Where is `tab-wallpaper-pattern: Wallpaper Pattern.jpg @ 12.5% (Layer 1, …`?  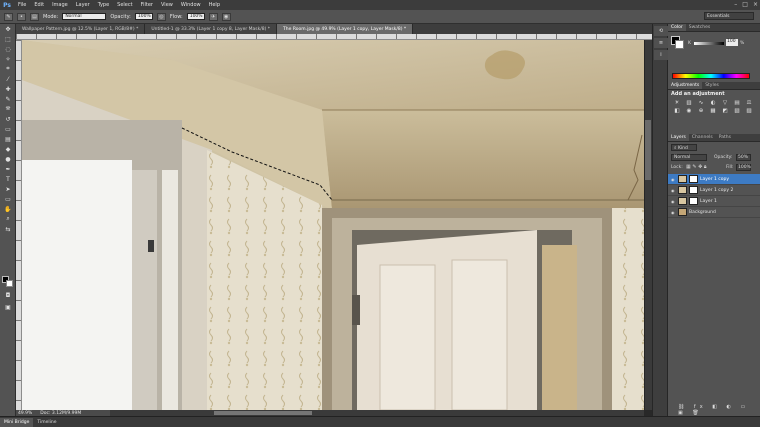
tab-wallpaper-pattern: Wallpaper Pattern.jpg @ 12.5% (Layer 1, … is located at coordinates (81, 29).